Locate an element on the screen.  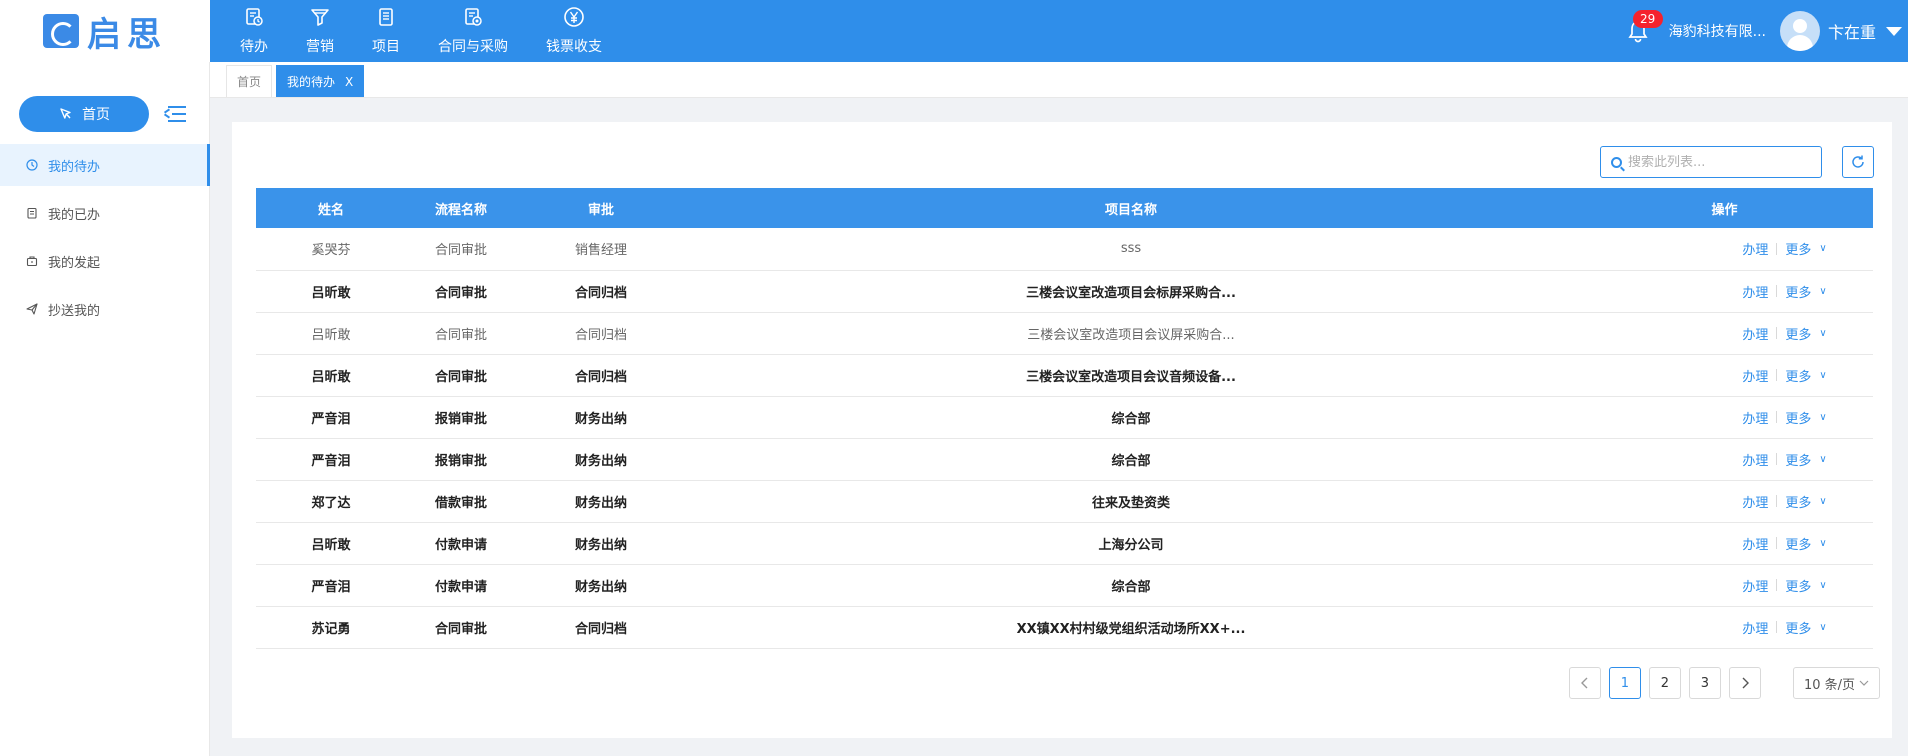
nav-item-contract: 合同与采购 is located at coordinates (473, 31).